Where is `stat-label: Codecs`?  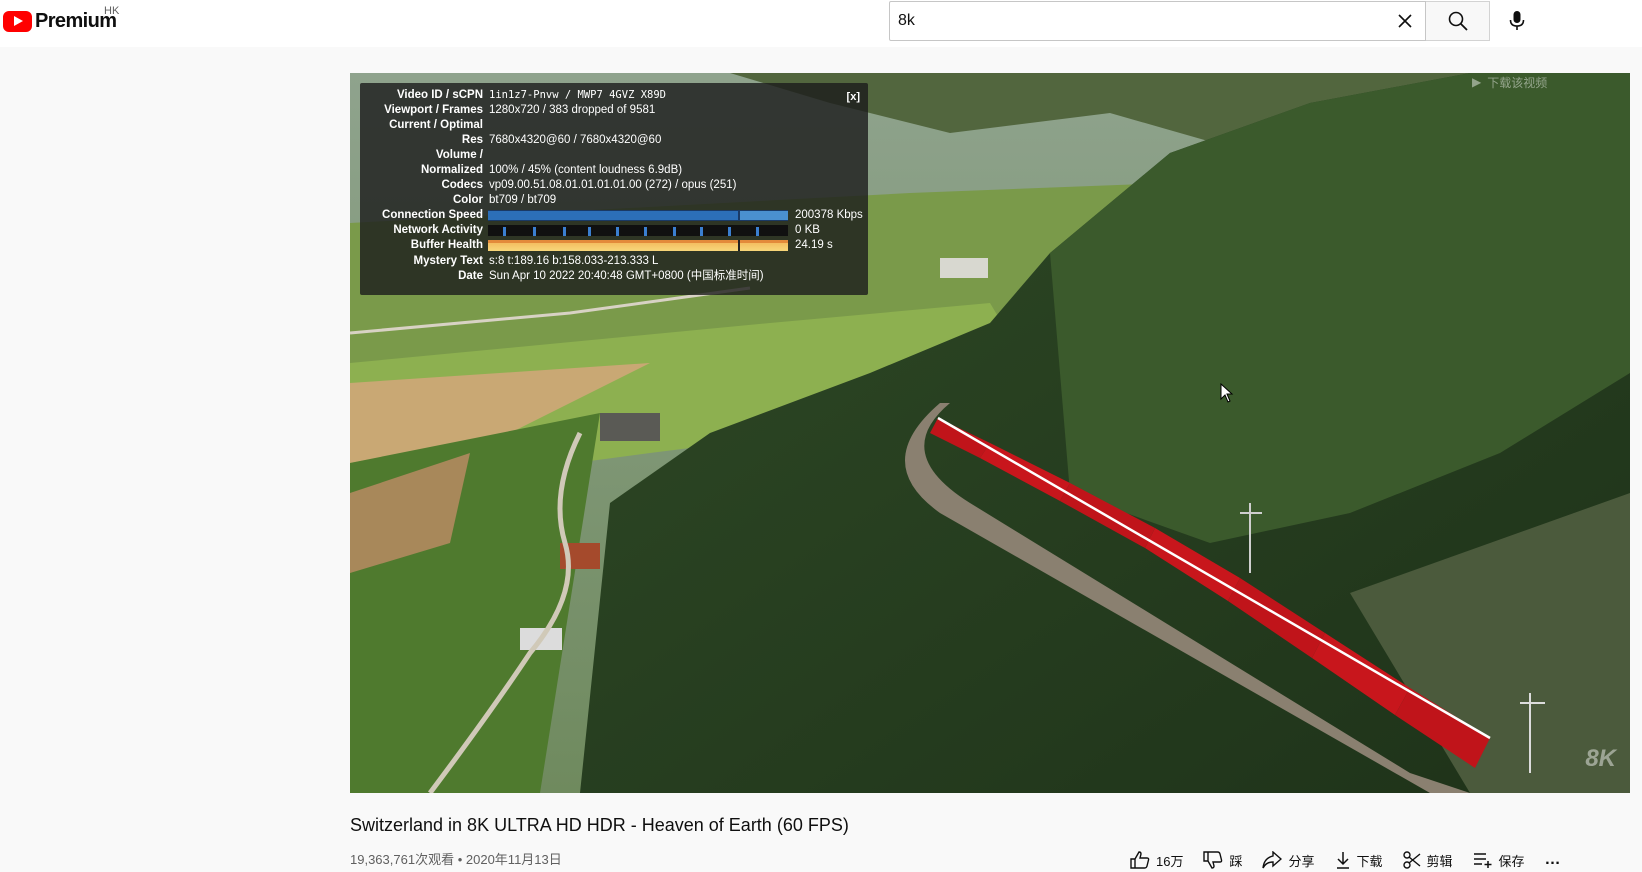
stat-label: Codecs is located at coordinates (462, 185).